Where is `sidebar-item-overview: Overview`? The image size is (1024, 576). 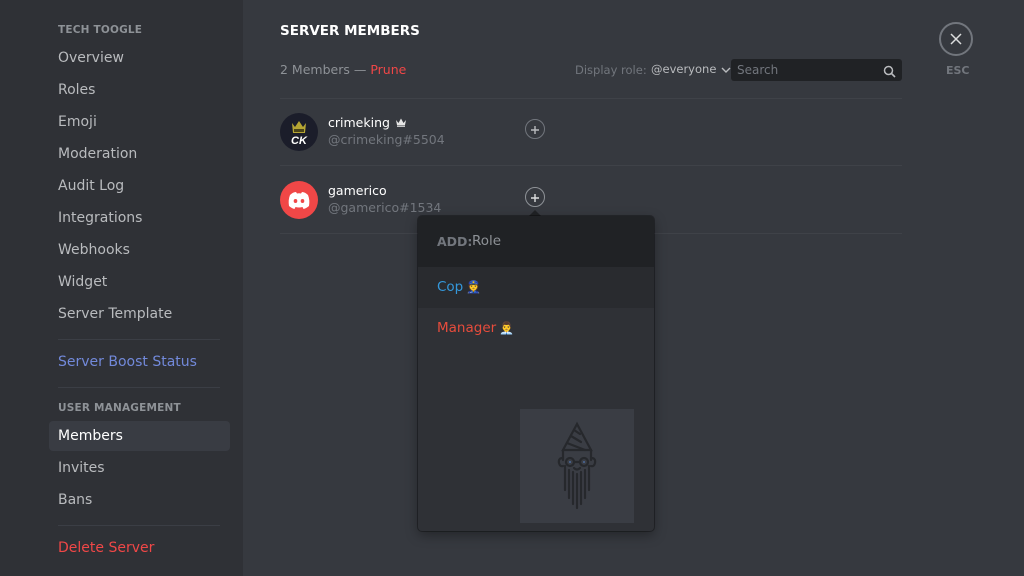 sidebar-item-overview: Overview is located at coordinates (139, 58).